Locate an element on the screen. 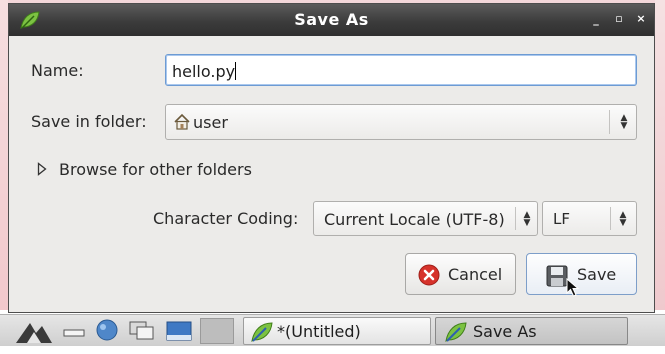 This screenshot has width=665, height=354. name-field: hello.py is located at coordinates (401, 70).